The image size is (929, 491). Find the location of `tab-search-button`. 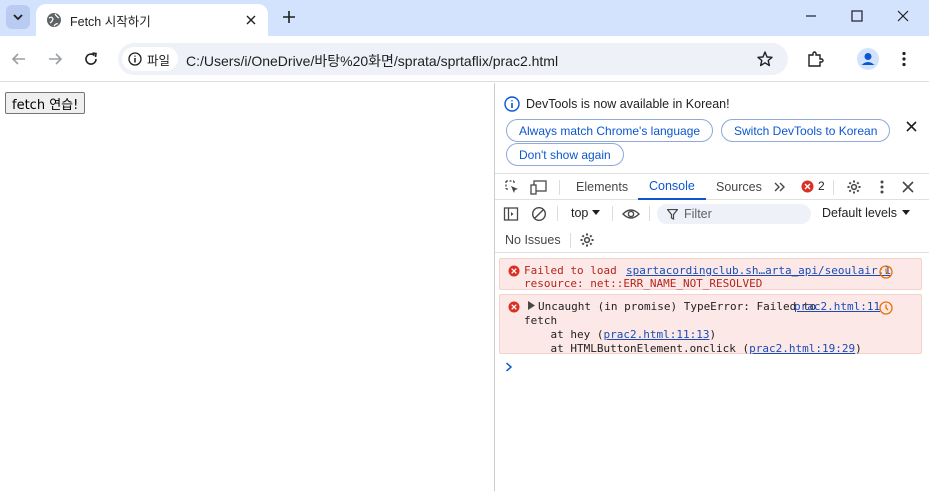

tab-search-button is located at coordinates (18, 17).